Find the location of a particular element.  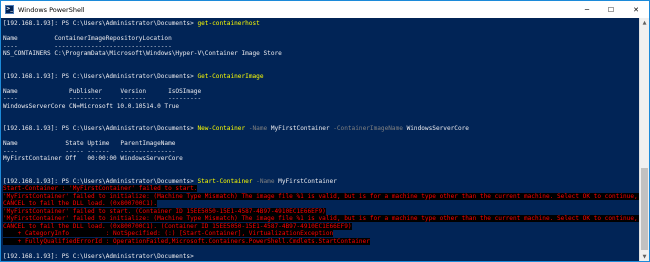

output-text: ---- --------- ------- --------- is located at coordinates (102, 98).